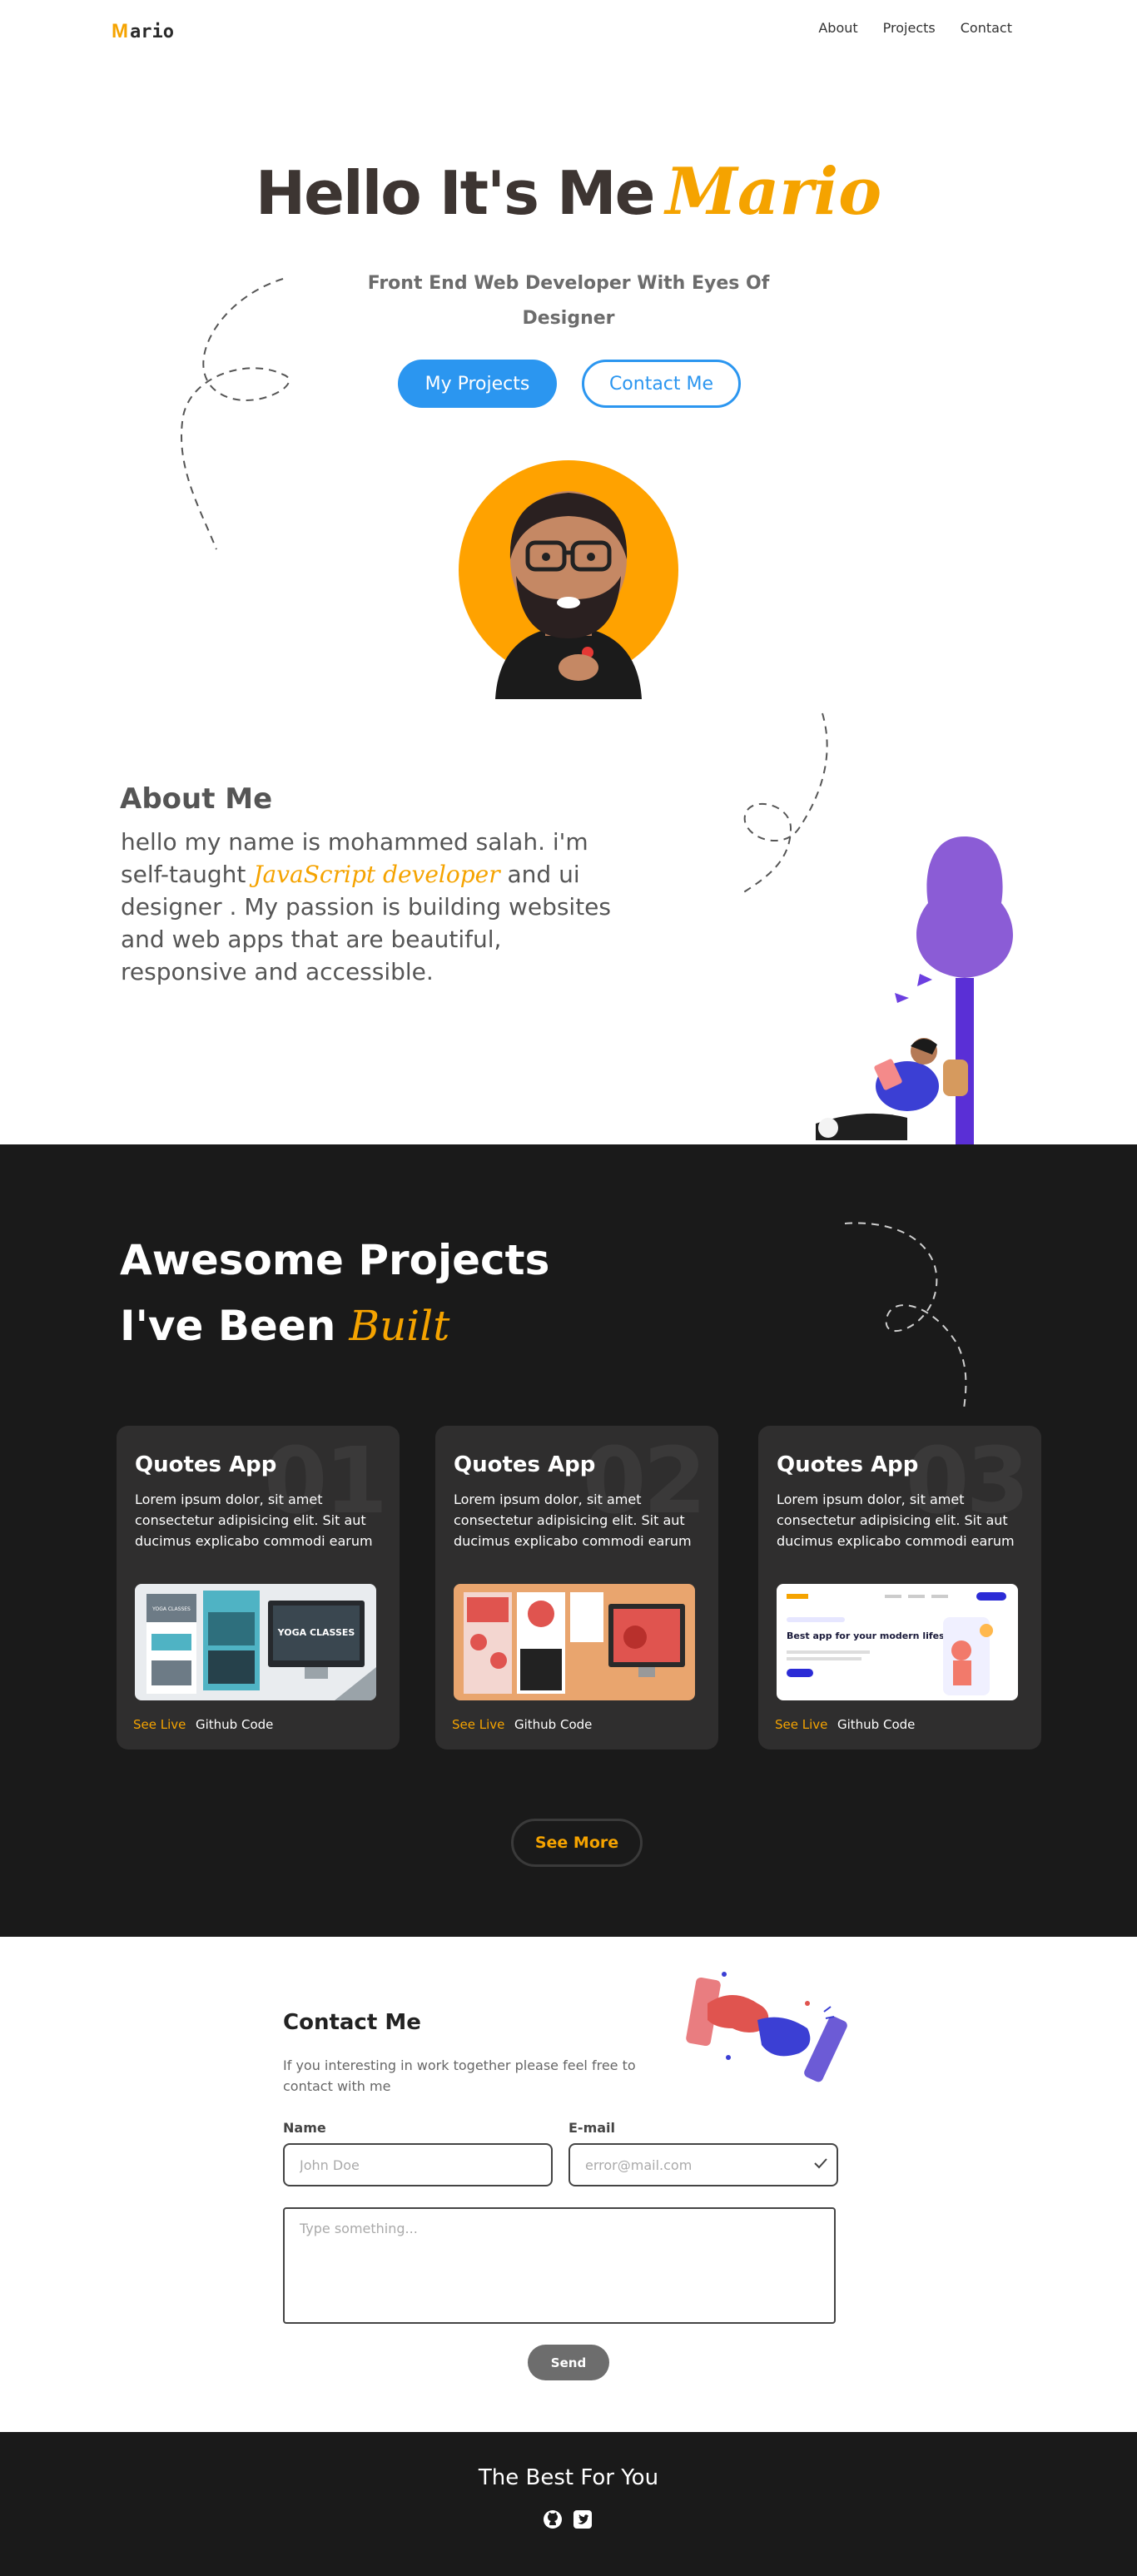  I want to click on twitter-icon, so click(583, 2519).